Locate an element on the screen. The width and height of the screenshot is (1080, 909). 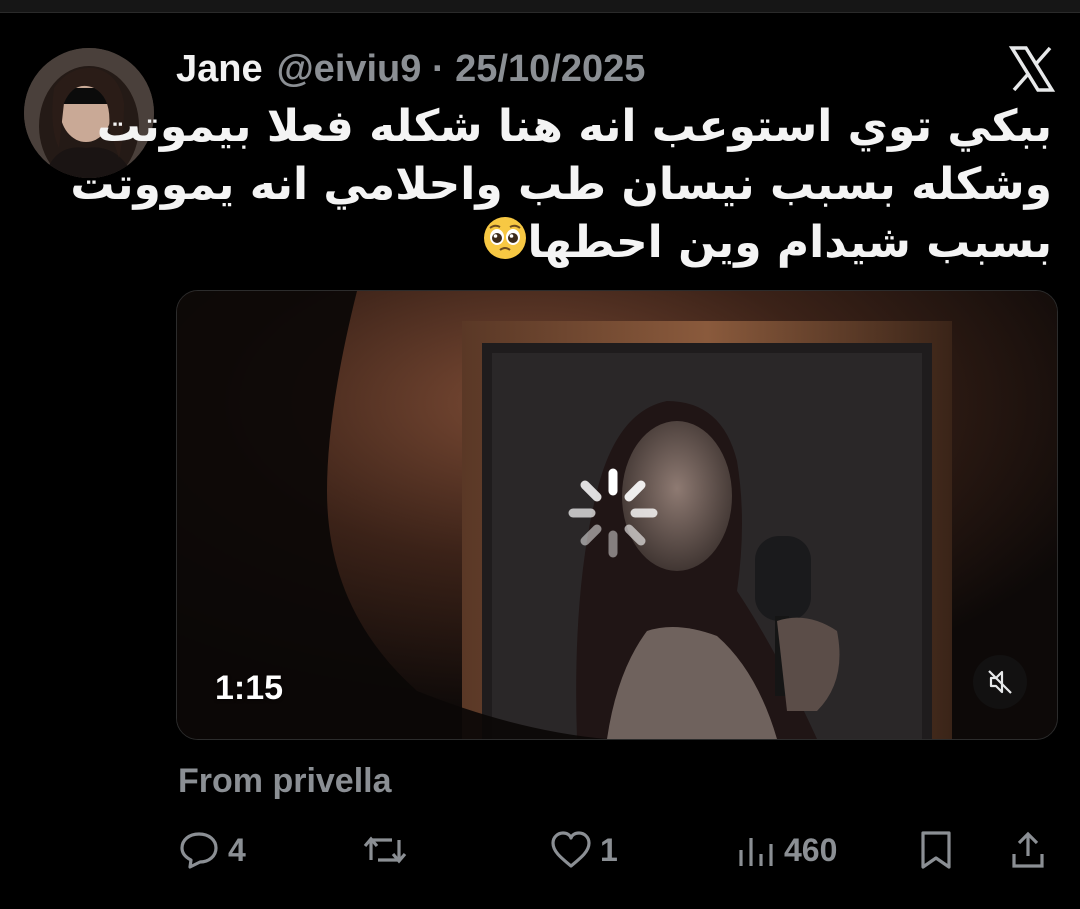
author-name: Jane is located at coordinates (219, 69).